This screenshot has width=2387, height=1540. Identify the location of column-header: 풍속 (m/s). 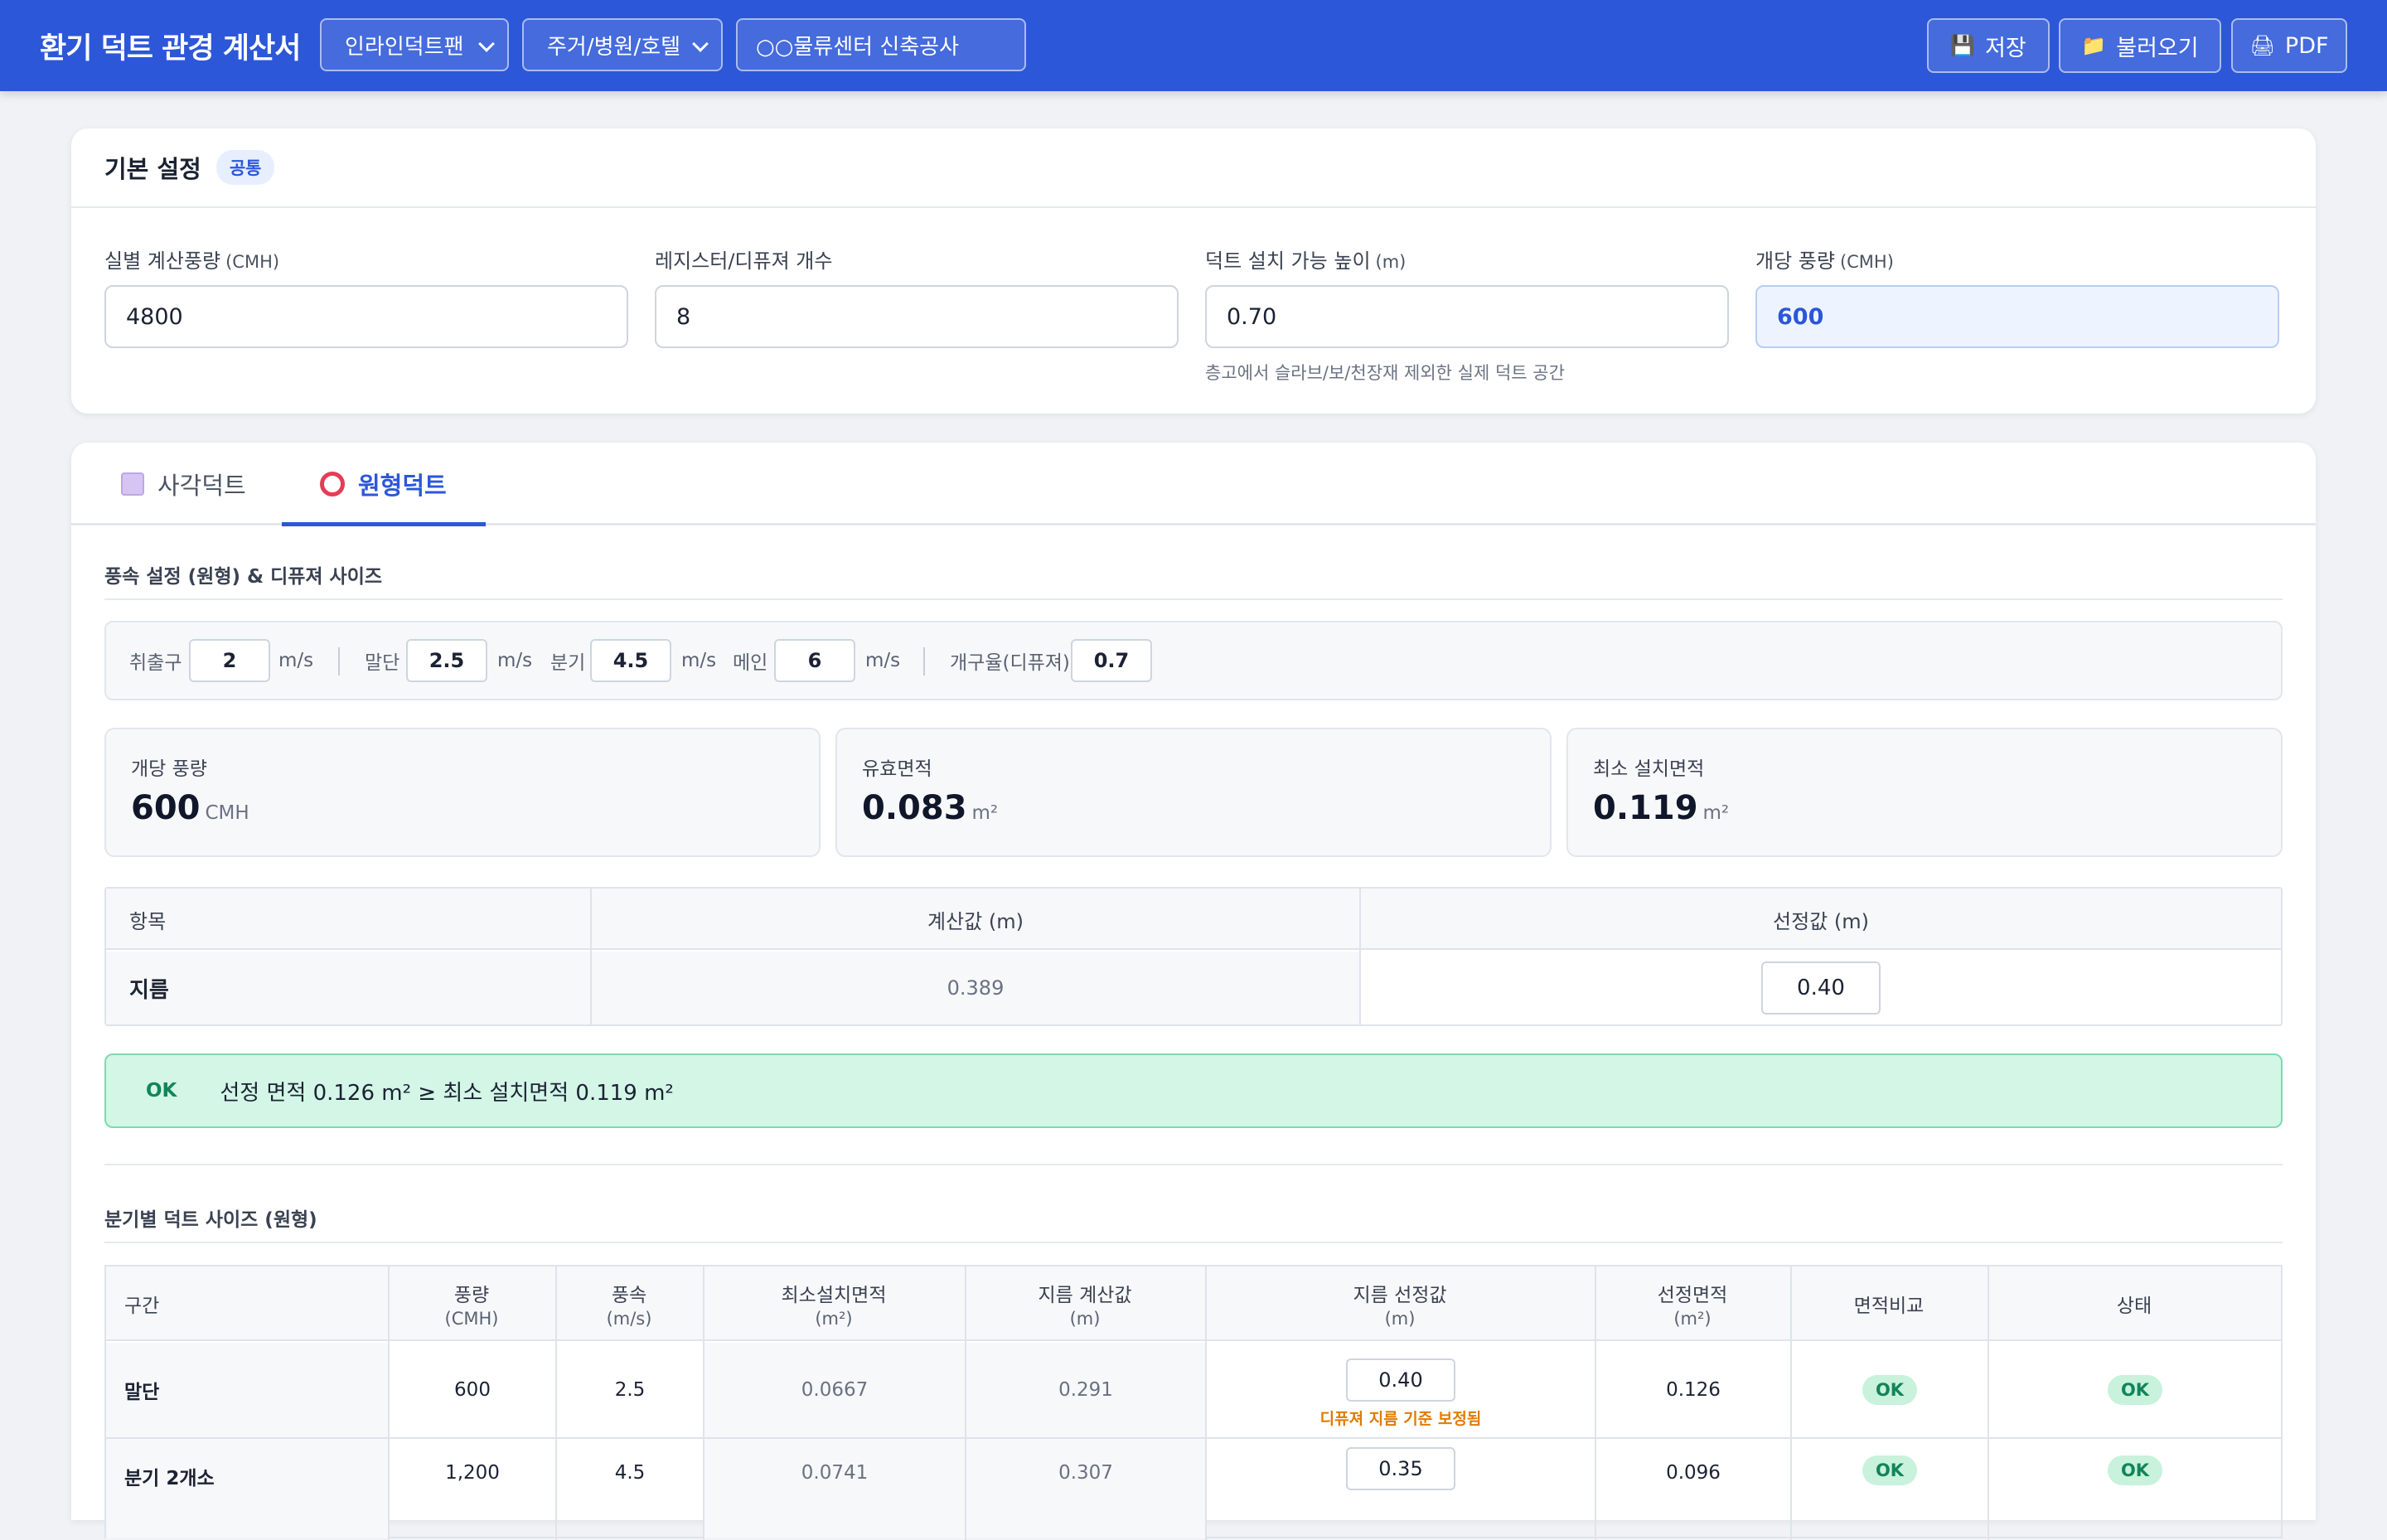
(629, 1307).